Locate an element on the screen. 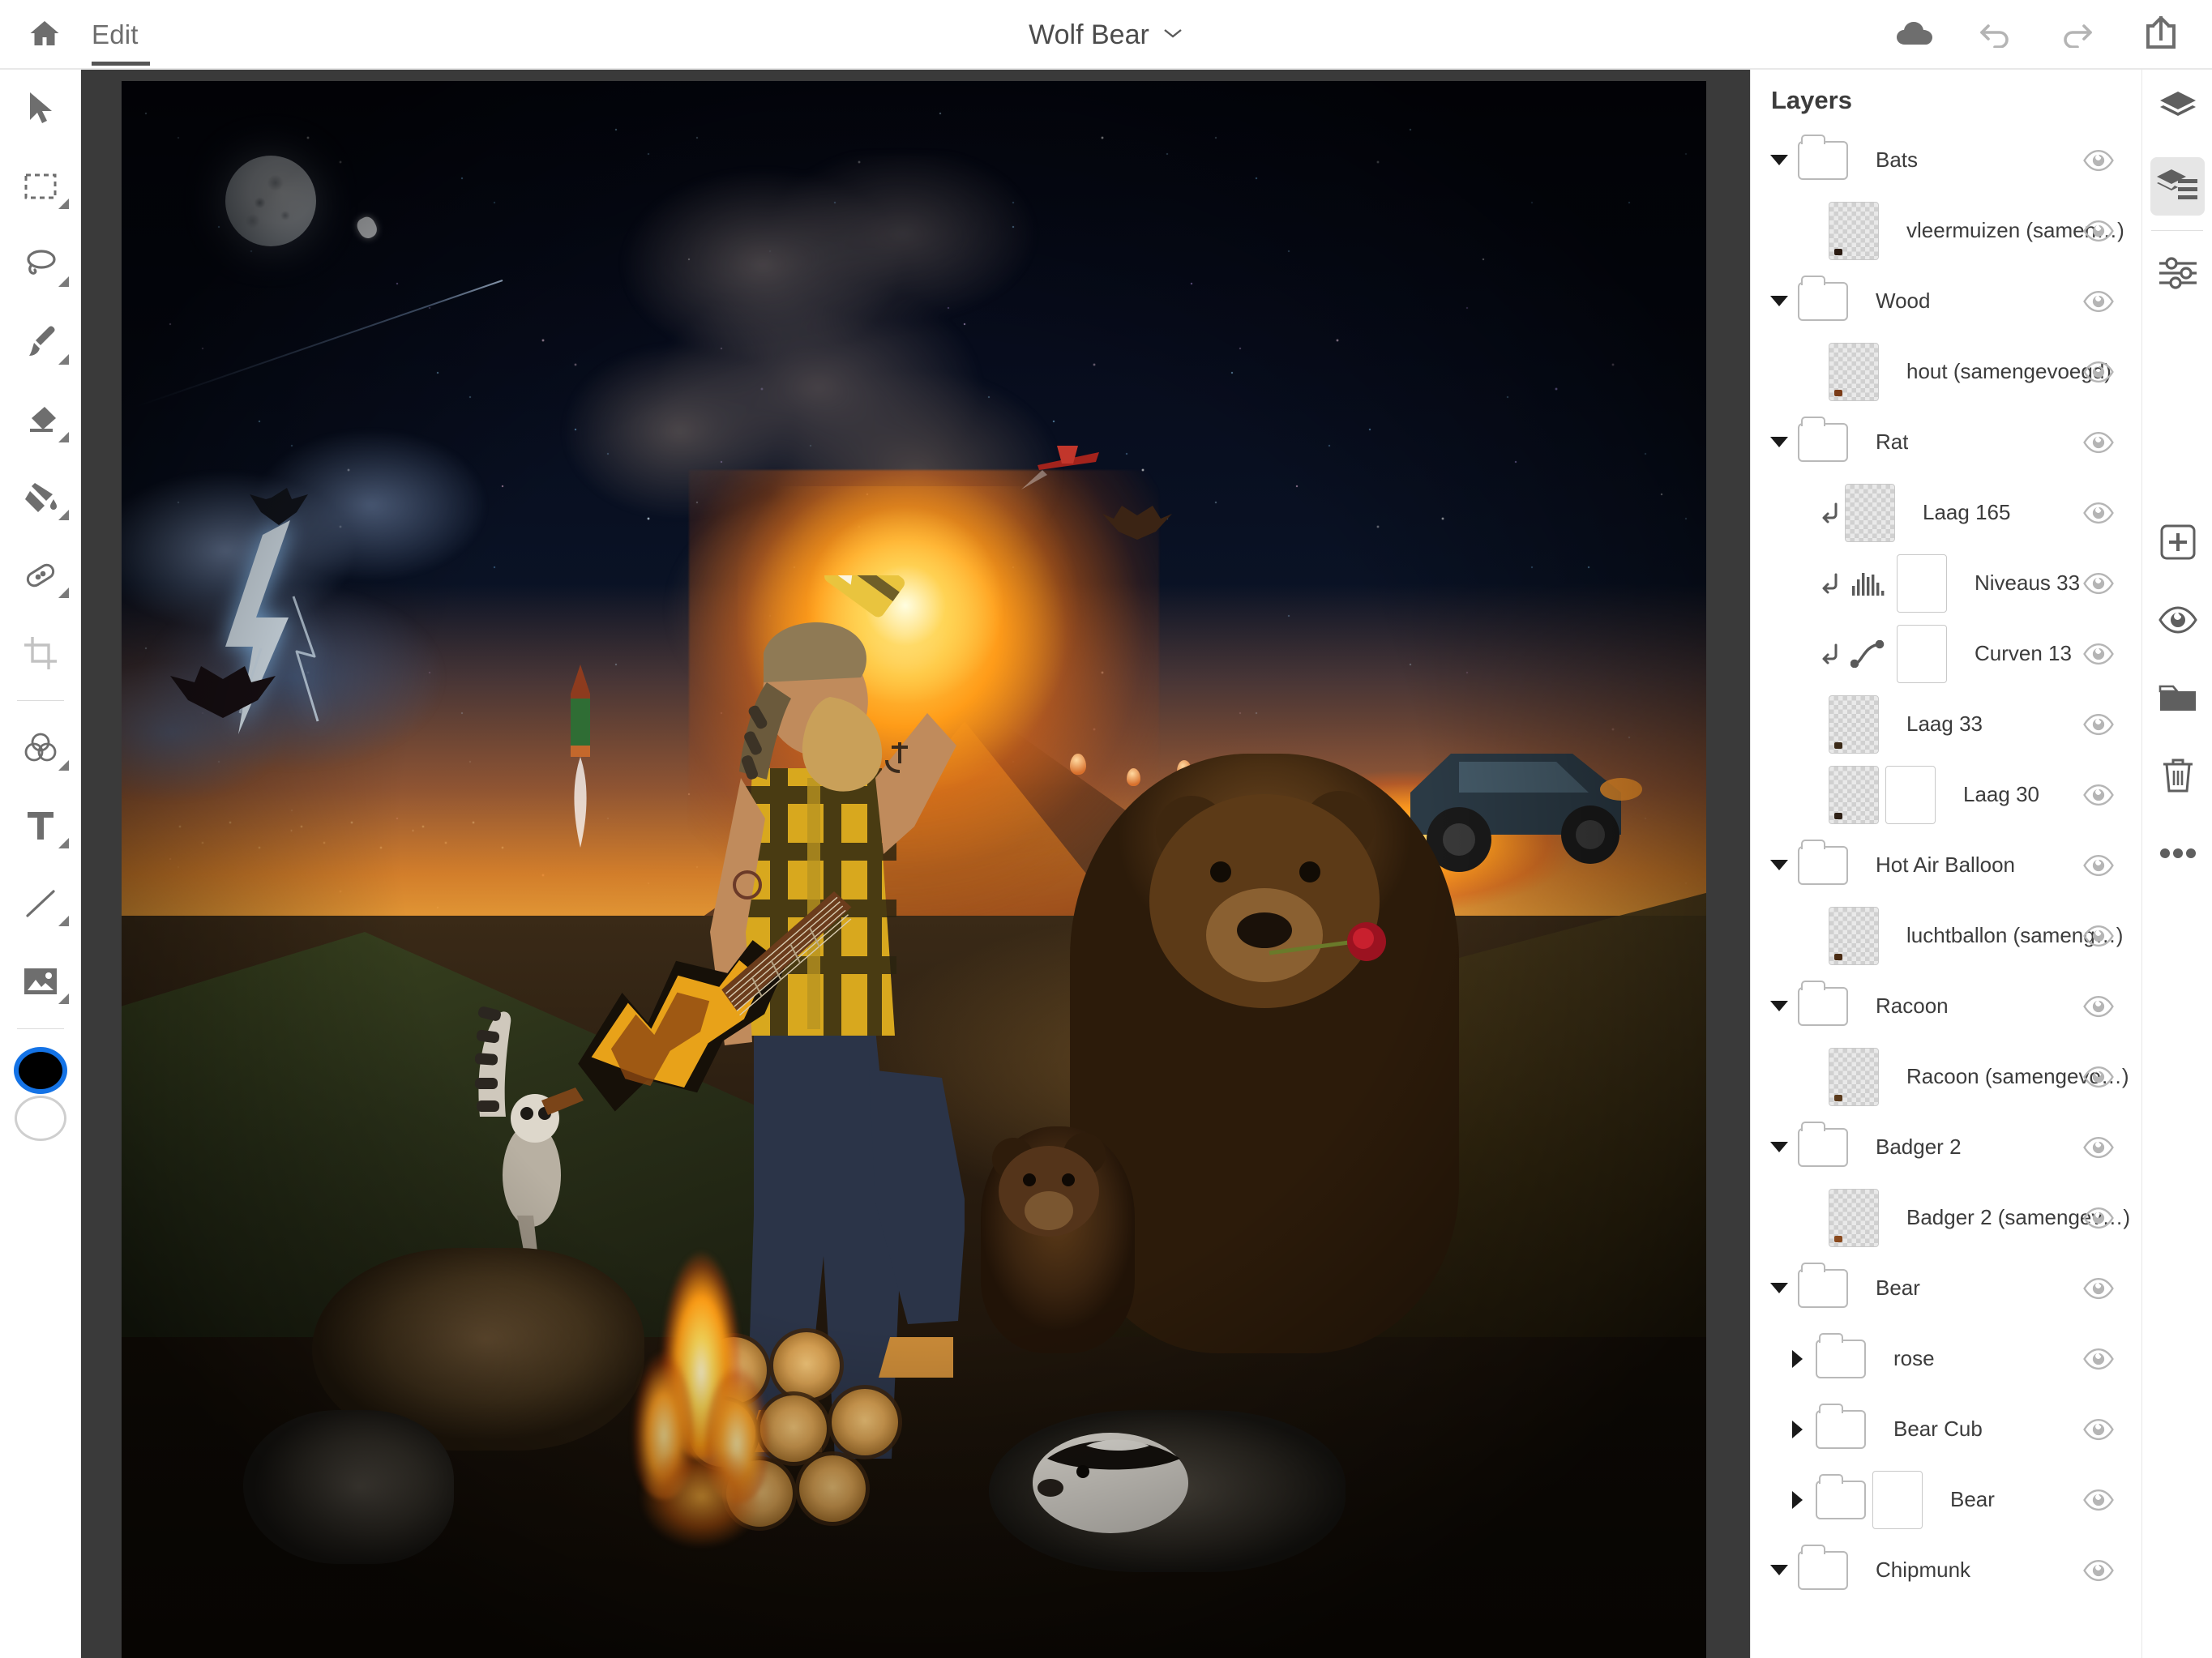  delete-layer-button is located at coordinates (2177, 777).